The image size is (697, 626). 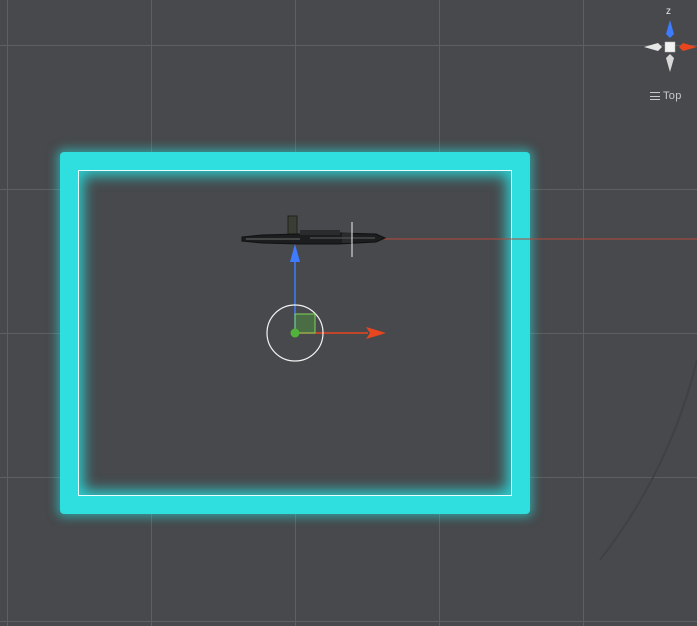 What do you see at coordinates (668, 11) in the screenshot?
I see `gizmo-axis-label: z` at bounding box center [668, 11].